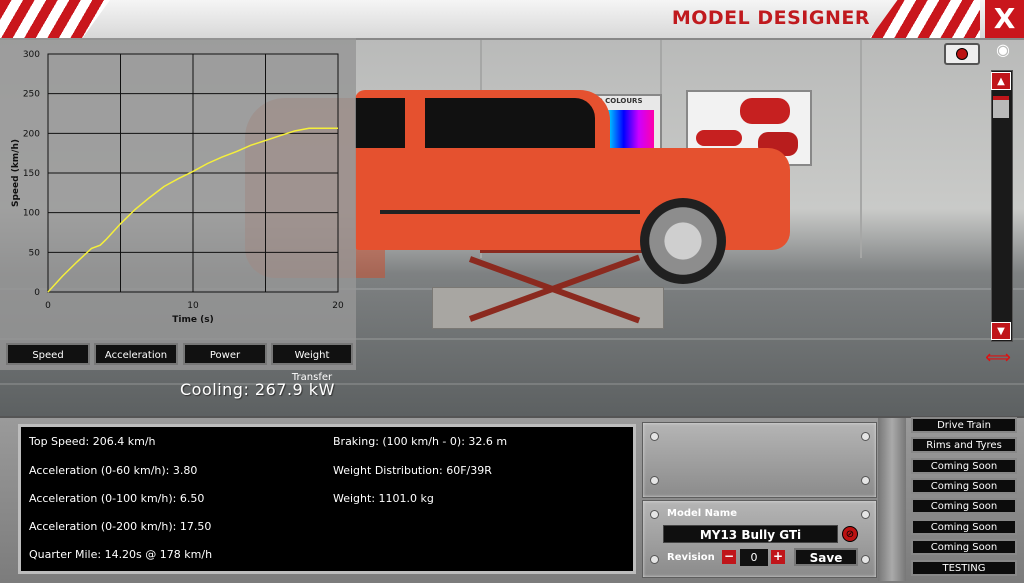 This screenshot has width=1024, height=583. I want to click on y-tick-label: 300, so click(31, 55).